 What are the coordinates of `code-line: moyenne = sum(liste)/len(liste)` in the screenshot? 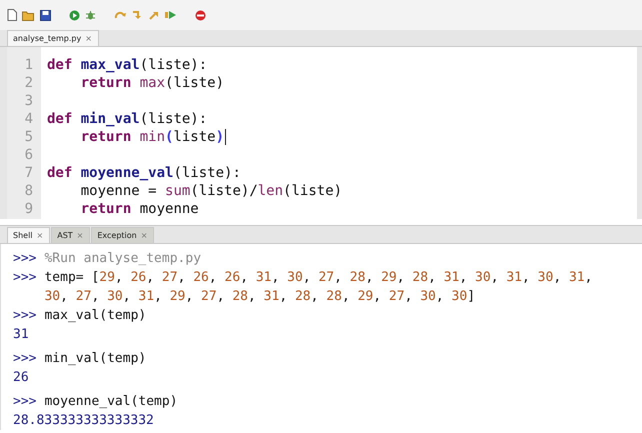 It's located at (211, 191).